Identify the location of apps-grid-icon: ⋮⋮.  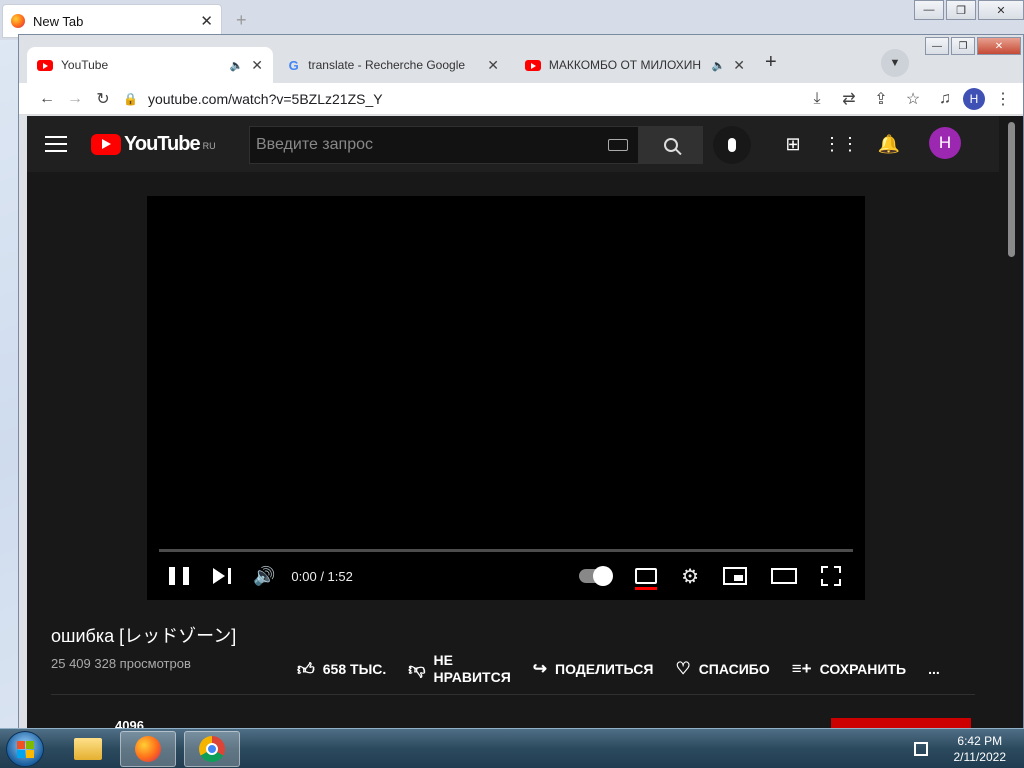
(841, 144).